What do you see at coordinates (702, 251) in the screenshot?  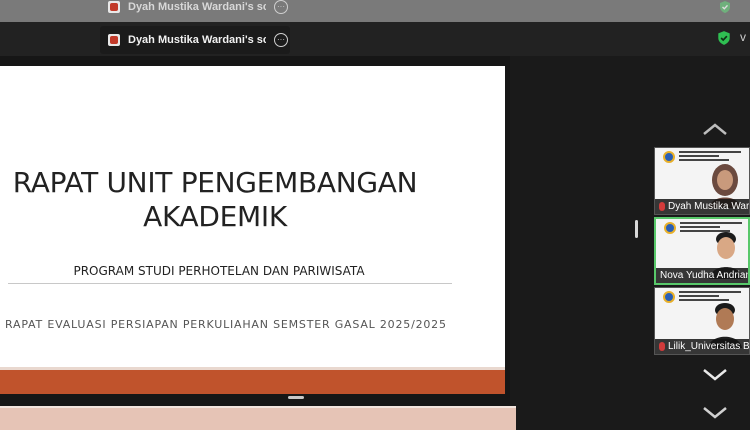 I see `participant-tile-active: Nova Yudha Andrianso` at bounding box center [702, 251].